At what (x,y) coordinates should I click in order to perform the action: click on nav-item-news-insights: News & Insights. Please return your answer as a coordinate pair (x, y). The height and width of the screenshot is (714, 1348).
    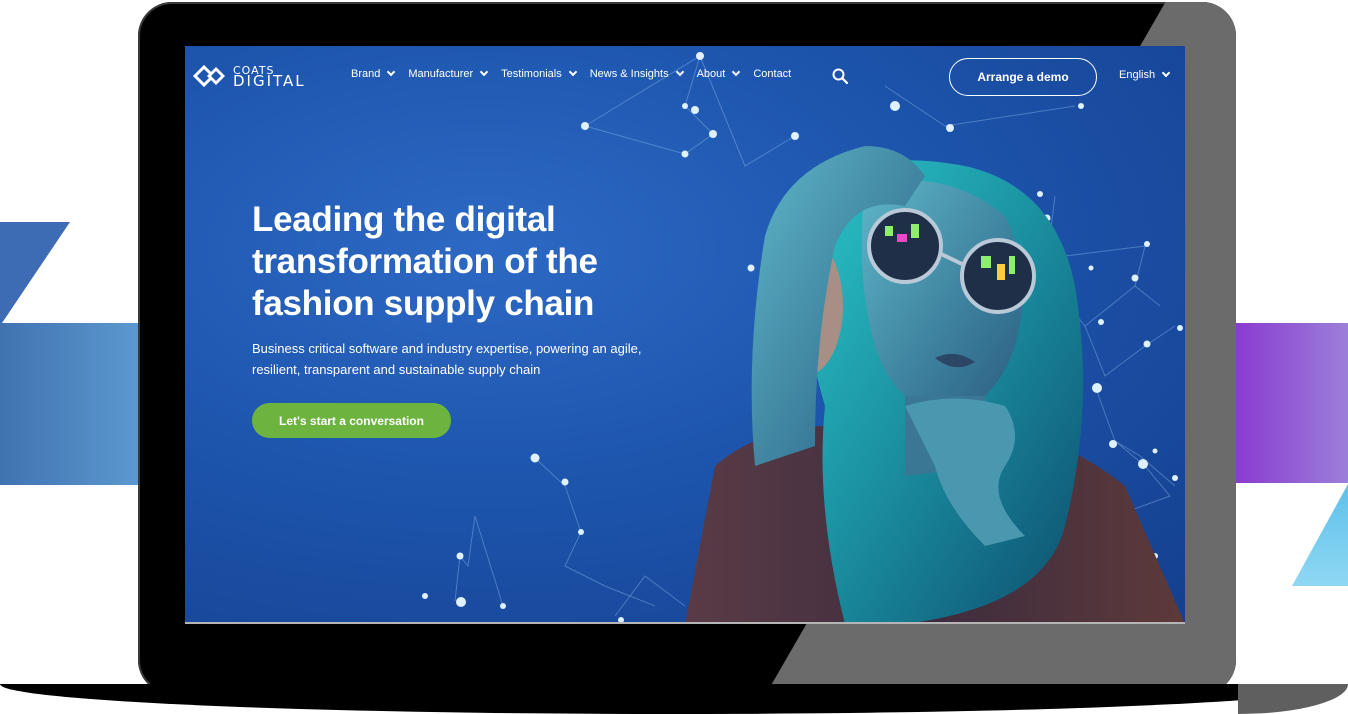
    Looking at the image, I should click on (636, 73).